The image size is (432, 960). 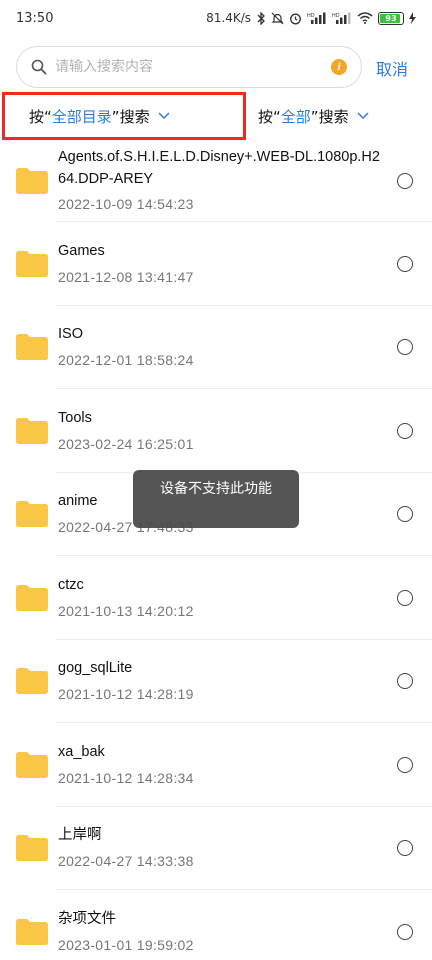 I want to click on file-name: gog_sqlLite, so click(x=95, y=668).